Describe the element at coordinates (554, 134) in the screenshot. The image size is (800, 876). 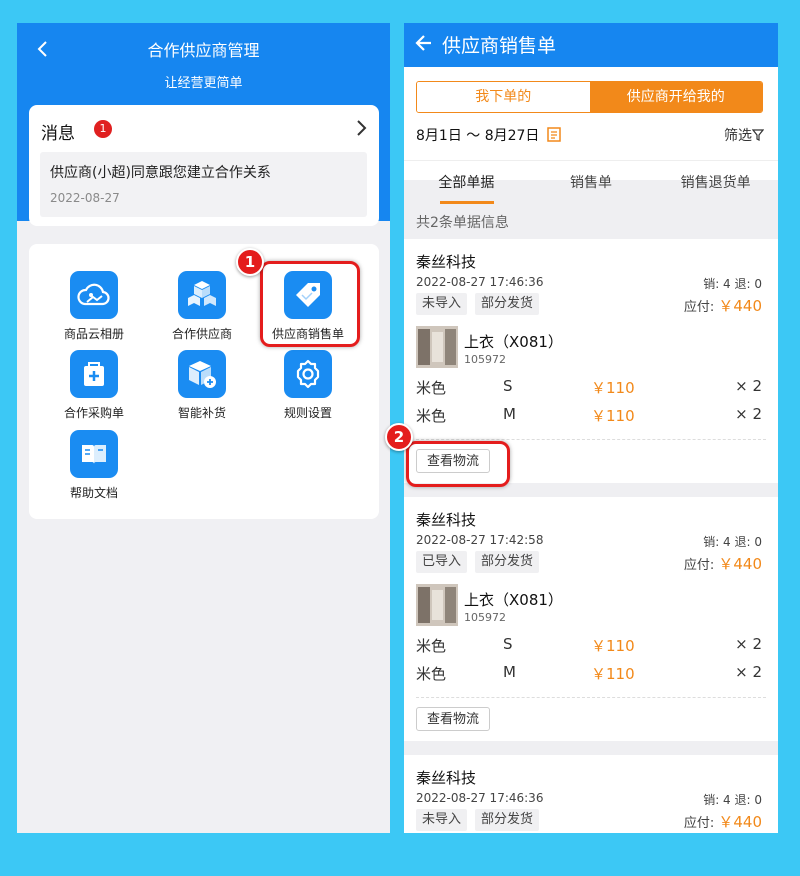
I see `calendar-icon` at that location.